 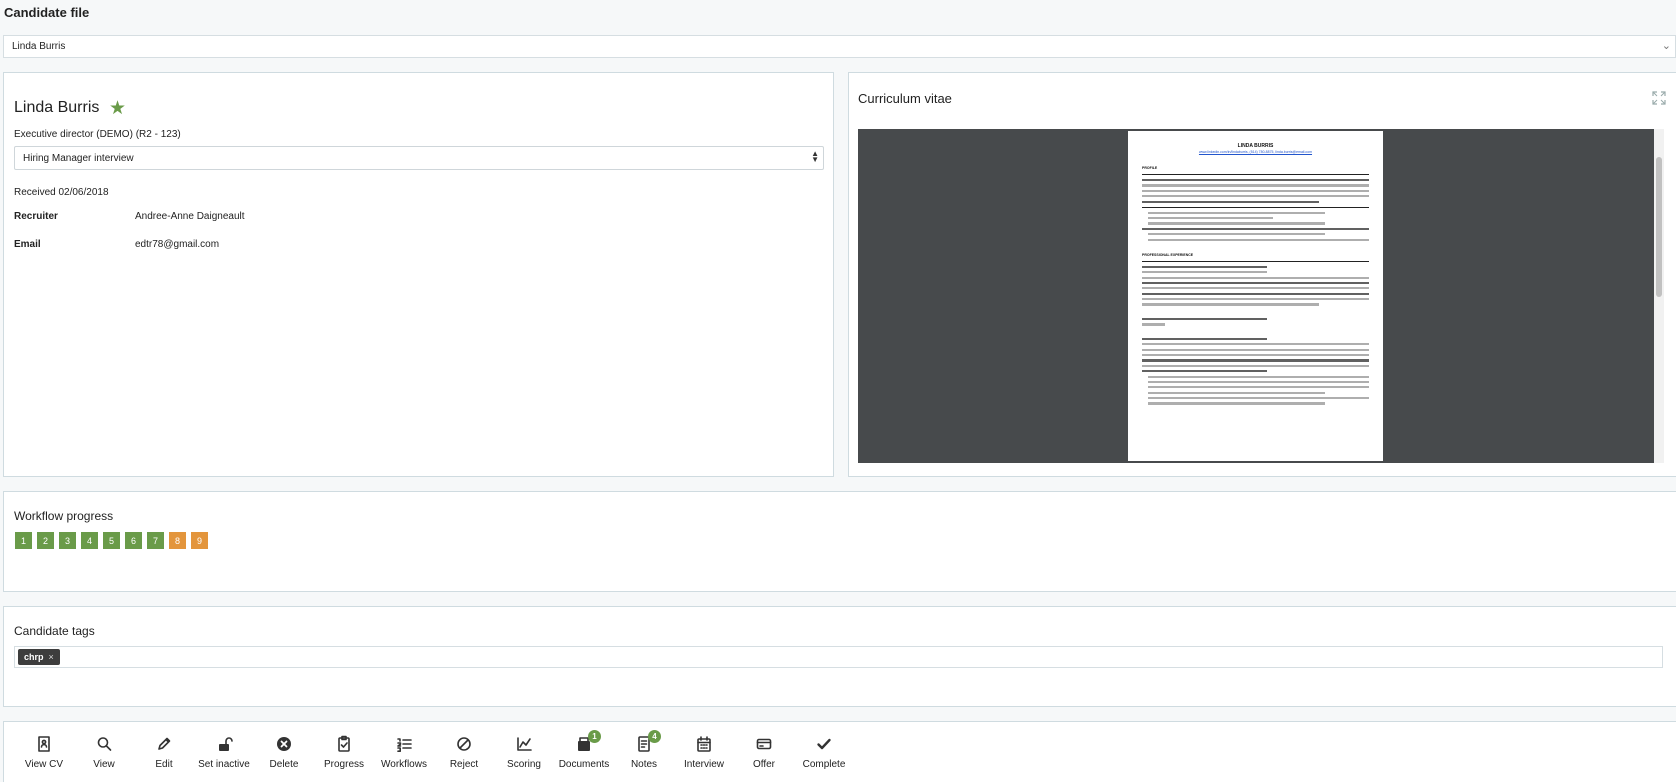 What do you see at coordinates (44, 764) in the screenshot?
I see `action-label: View CV` at bounding box center [44, 764].